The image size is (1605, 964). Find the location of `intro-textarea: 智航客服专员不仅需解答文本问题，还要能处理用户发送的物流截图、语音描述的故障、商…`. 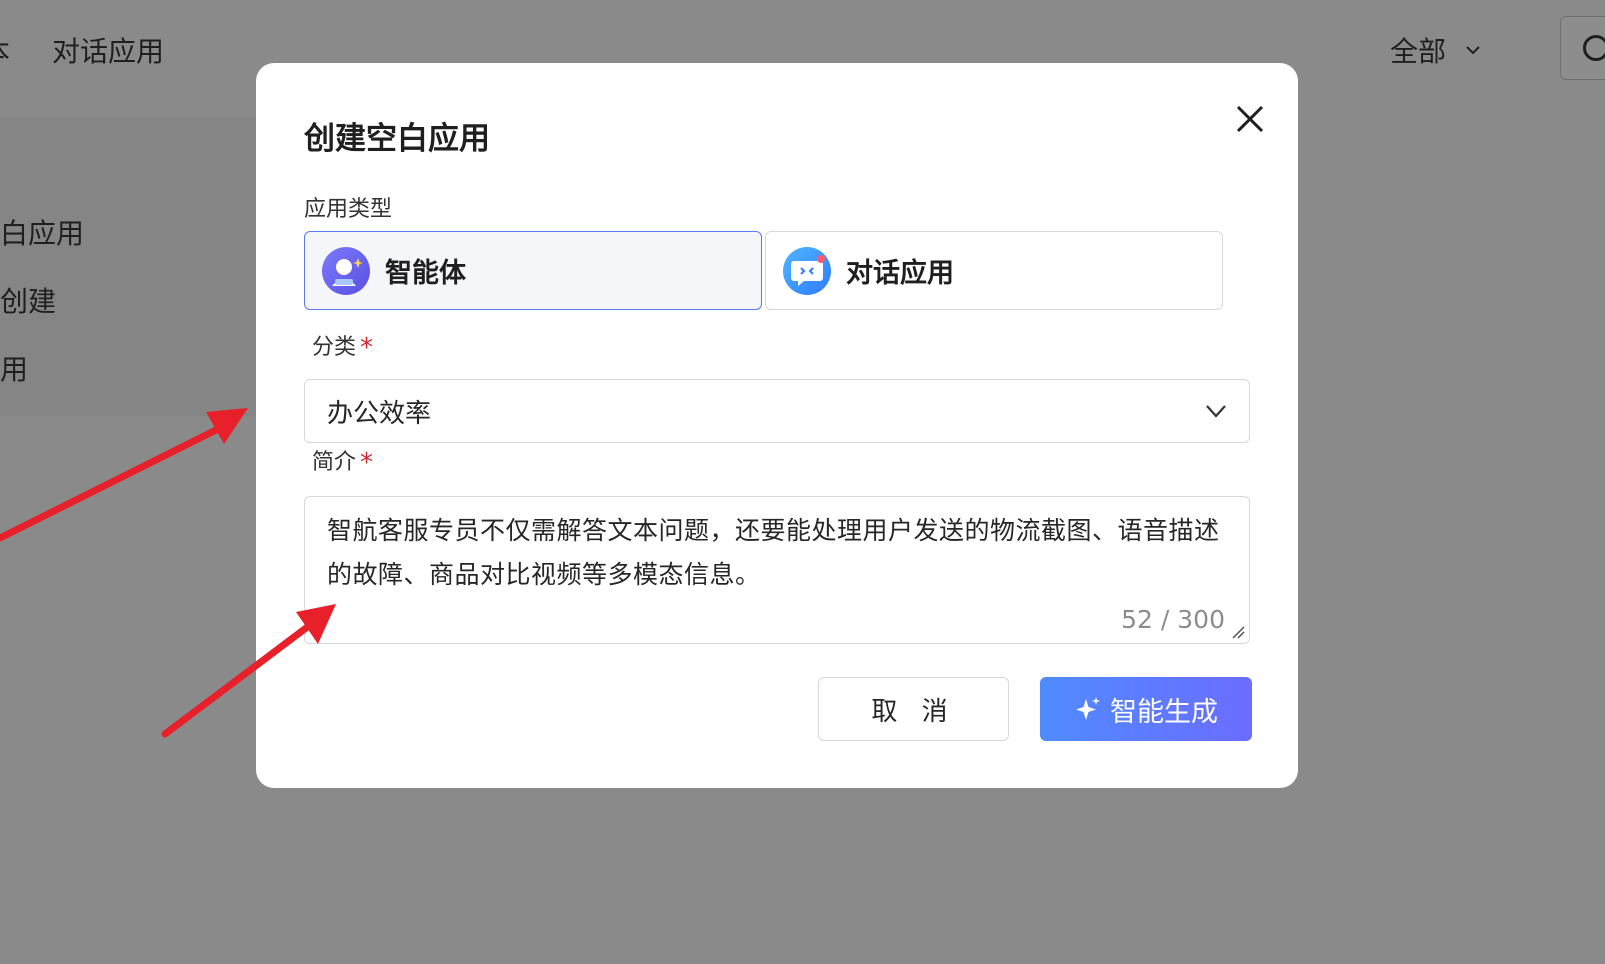

intro-textarea: 智航客服专员不仅需解答文本问题，还要能处理用户发送的物流截图、语音描述的故障、商… is located at coordinates (777, 570).